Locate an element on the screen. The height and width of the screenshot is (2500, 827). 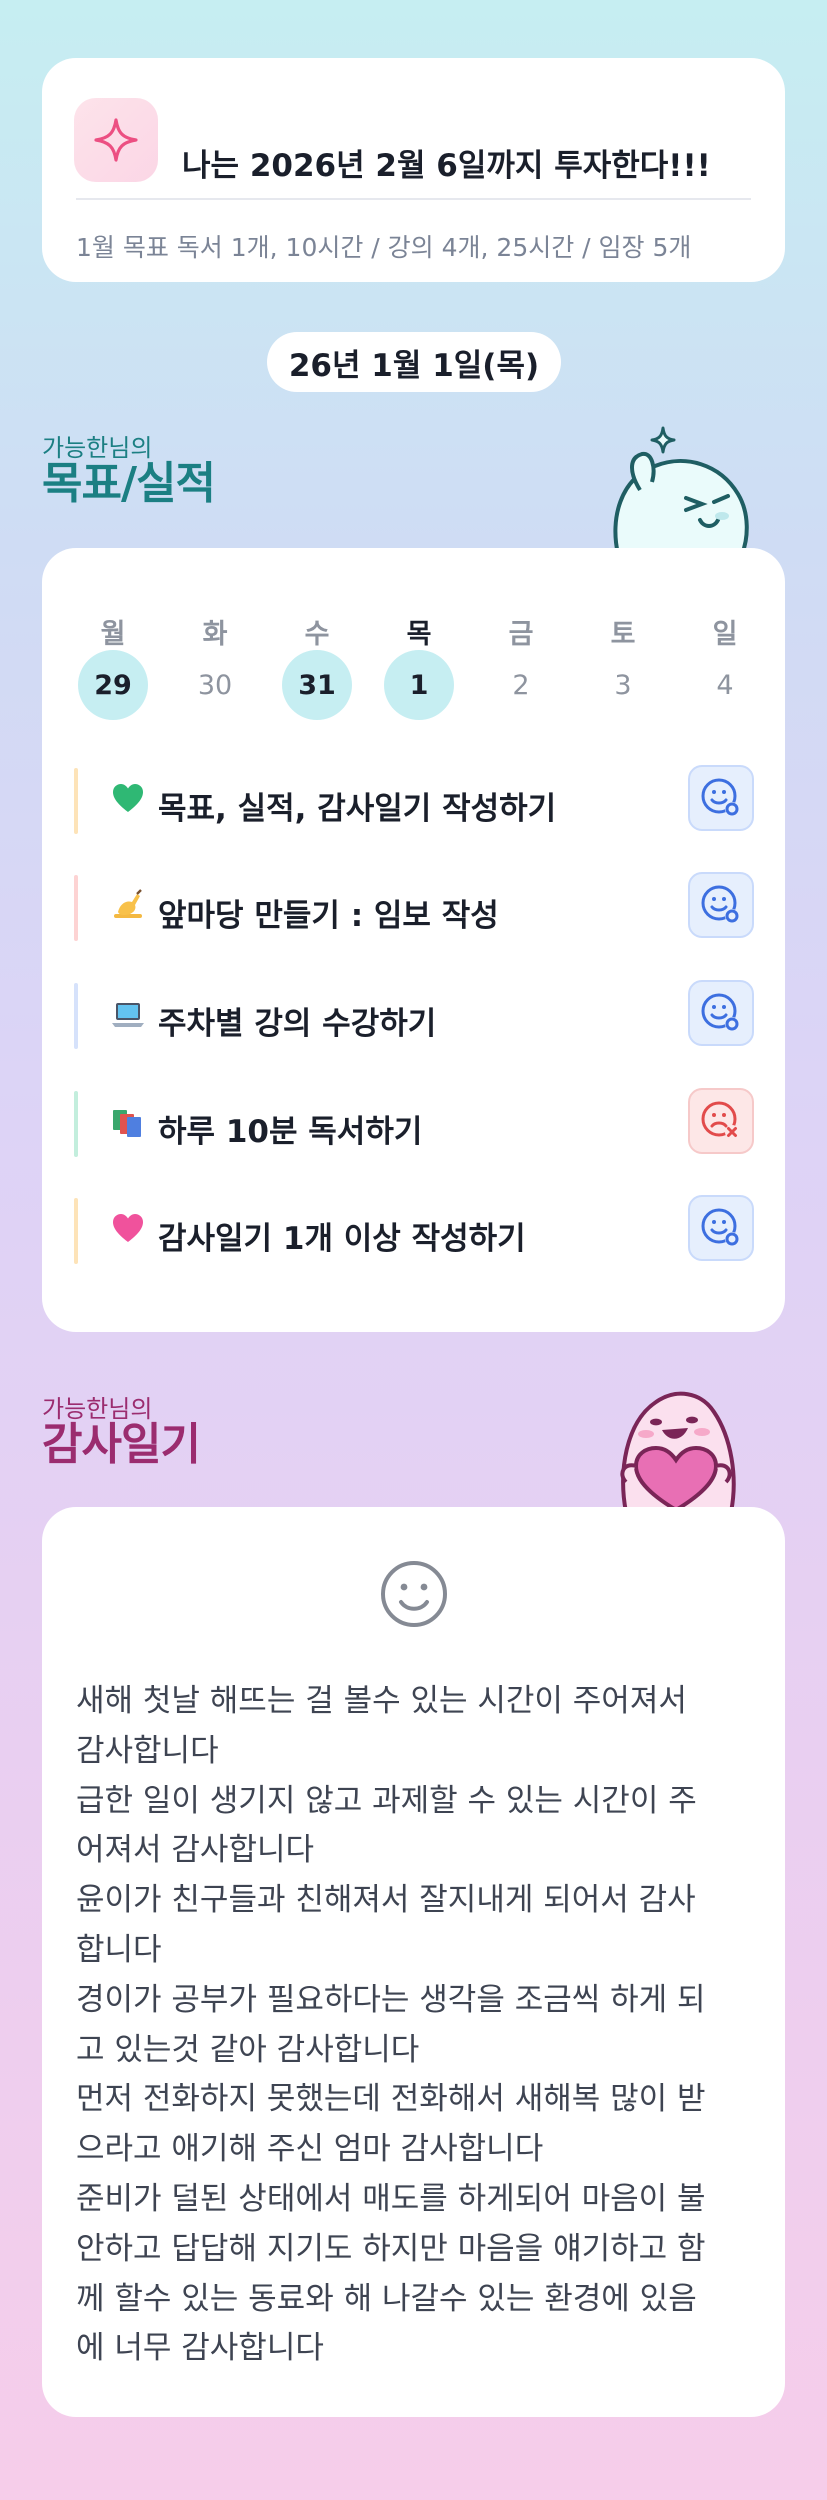
sad-status-icon is located at coordinates (720, 1120).